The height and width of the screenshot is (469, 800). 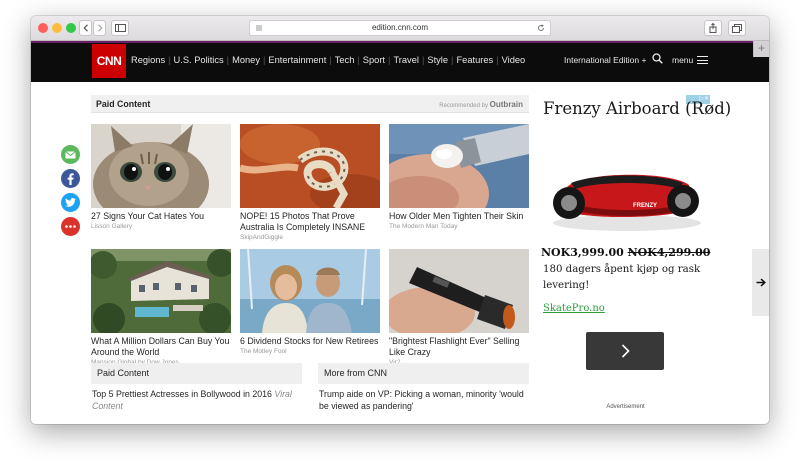 What do you see at coordinates (123, 373) in the screenshot?
I see `section-title: Paid Content` at bounding box center [123, 373].